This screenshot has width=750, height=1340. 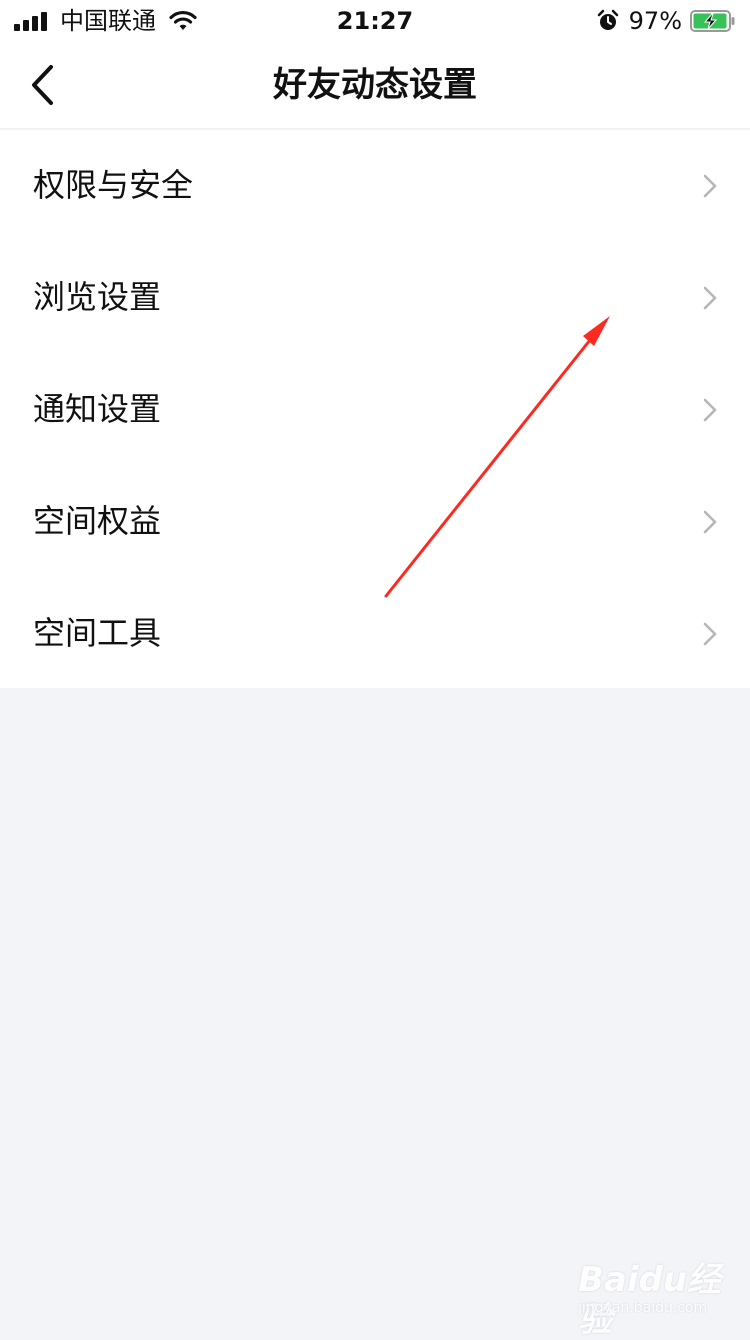 I want to click on menu-item-notification-settings: 通知设置, so click(x=375, y=410).